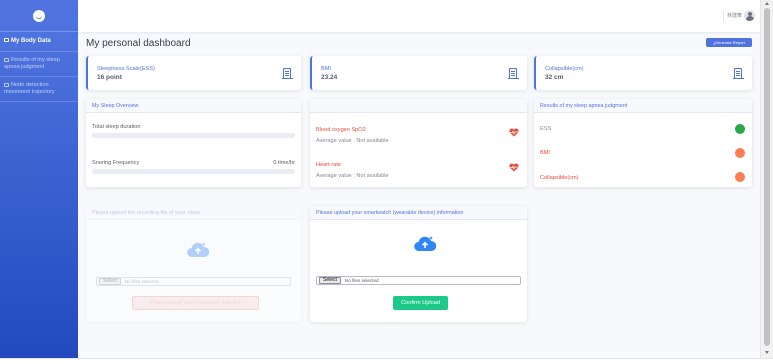 The width and height of the screenshot is (773, 364). Describe the element at coordinates (31, 41) in the screenshot. I see `sidebar-item-label: My Body Data` at that location.